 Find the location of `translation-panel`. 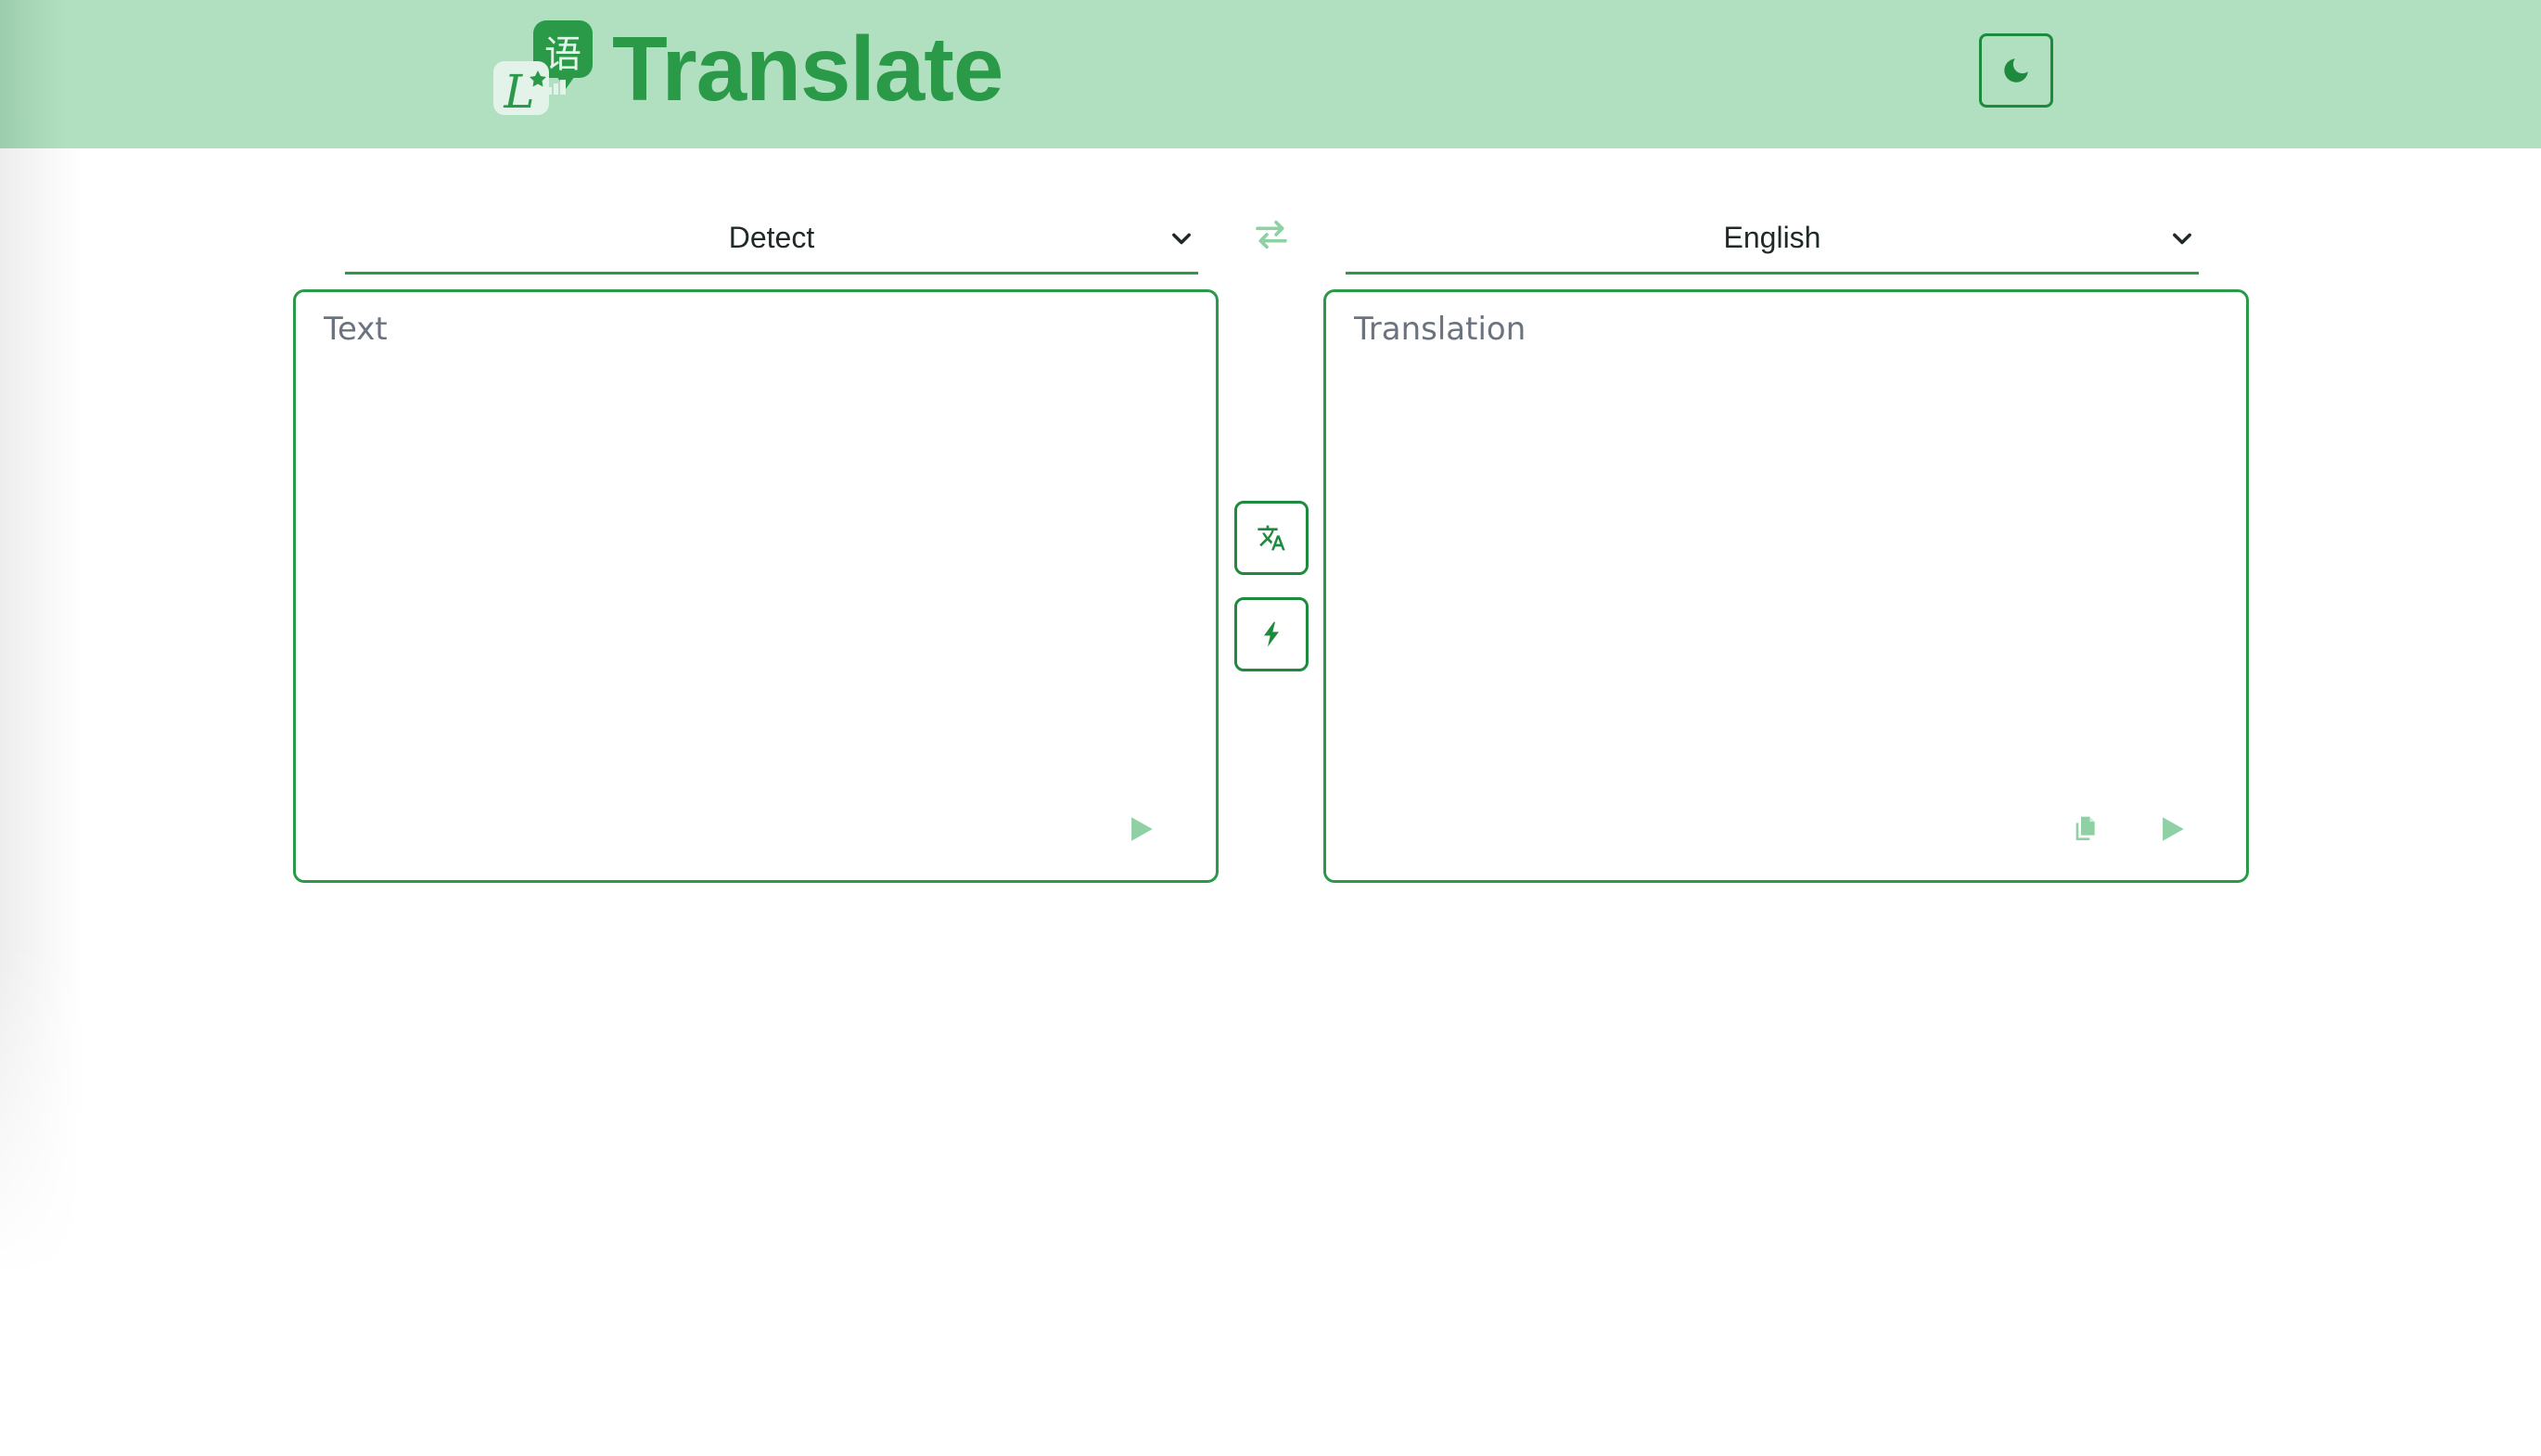

translation-panel is located at coordinates (1786, 586).